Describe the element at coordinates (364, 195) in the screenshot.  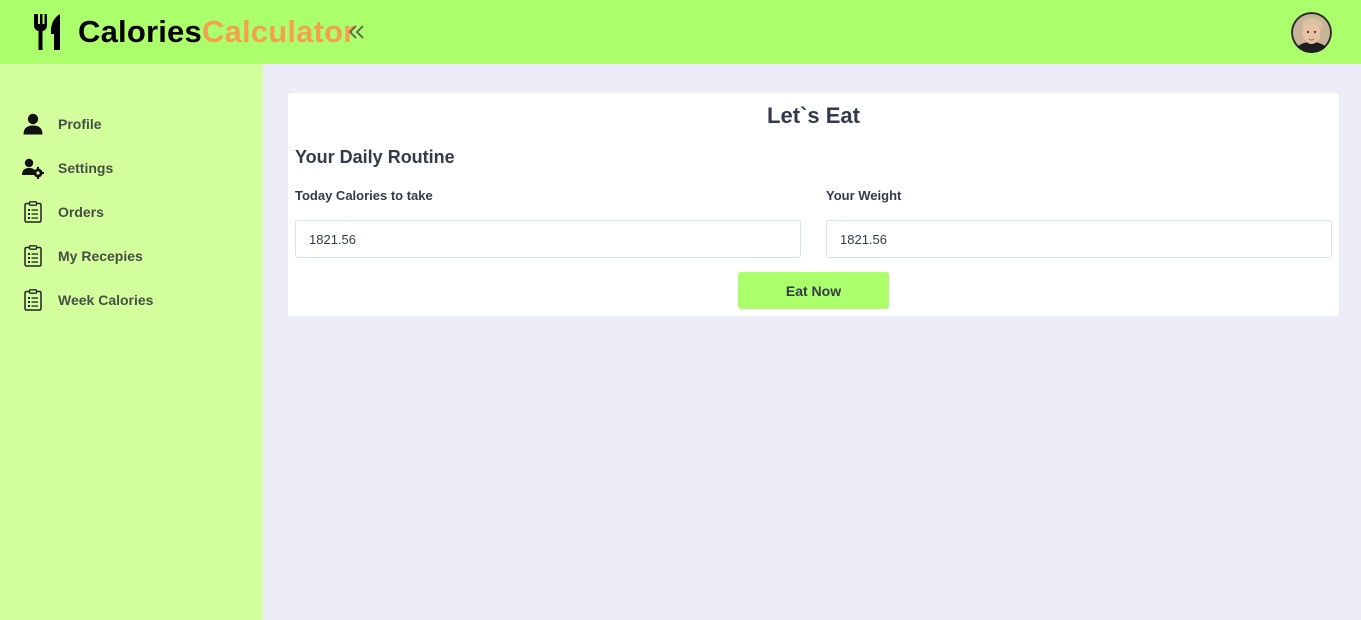
I see `calories-label: Today Calories to take` at that location.